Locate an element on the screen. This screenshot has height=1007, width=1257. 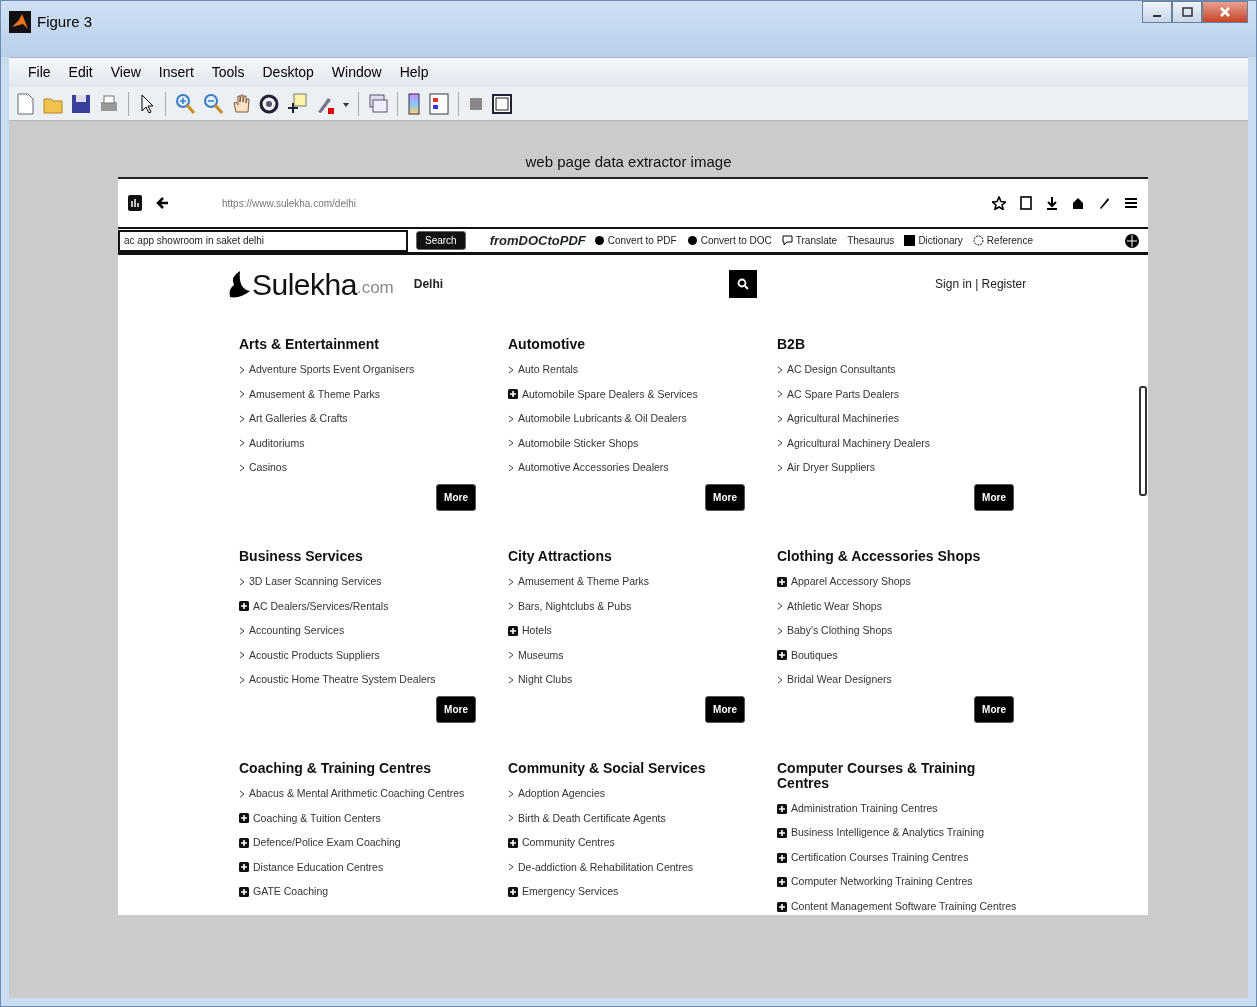
category-link: Bars, Nightclubs & Pubs is located at coordinates (575, 606).